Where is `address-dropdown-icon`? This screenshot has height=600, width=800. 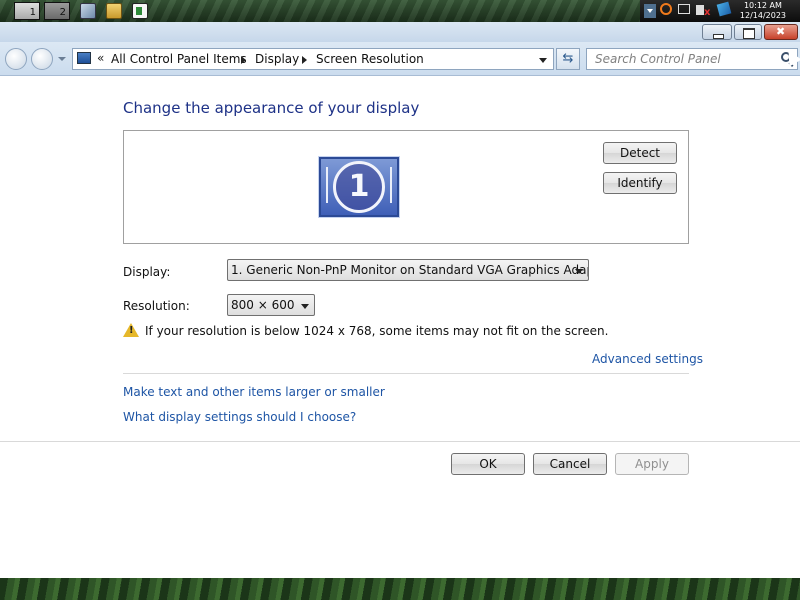 address-dropdown-icon is located at coordinates (543, 60).